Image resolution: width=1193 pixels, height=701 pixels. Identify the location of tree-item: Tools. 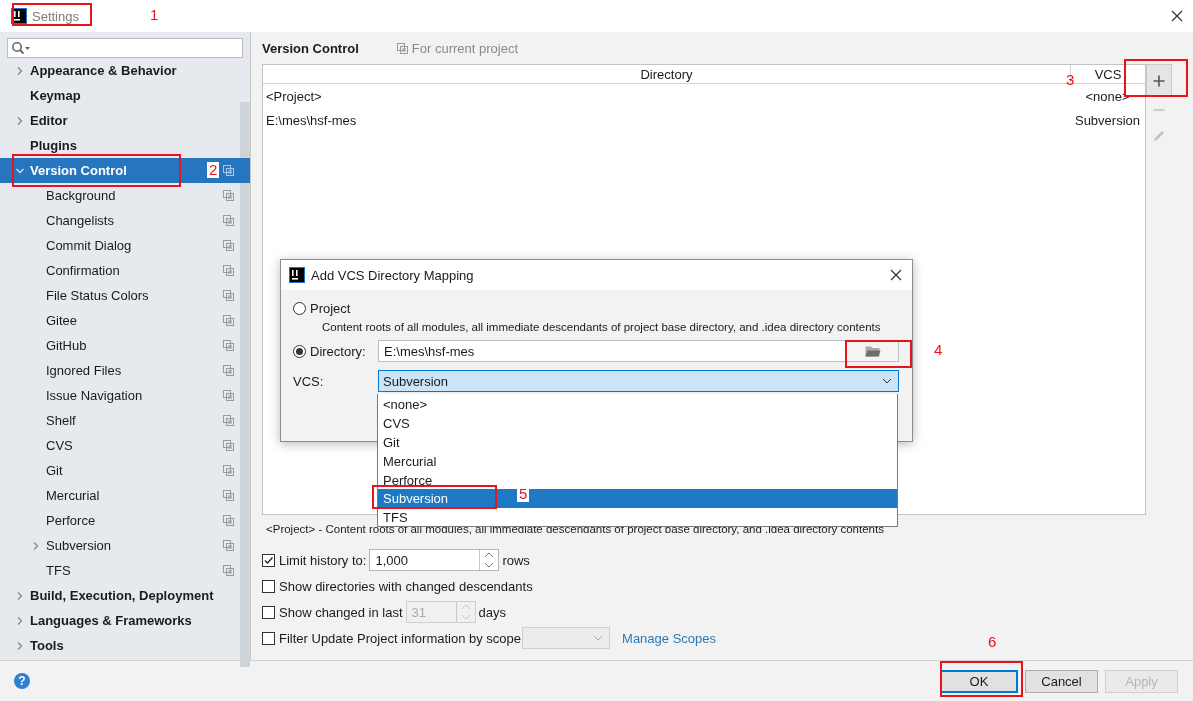
(125, 645).